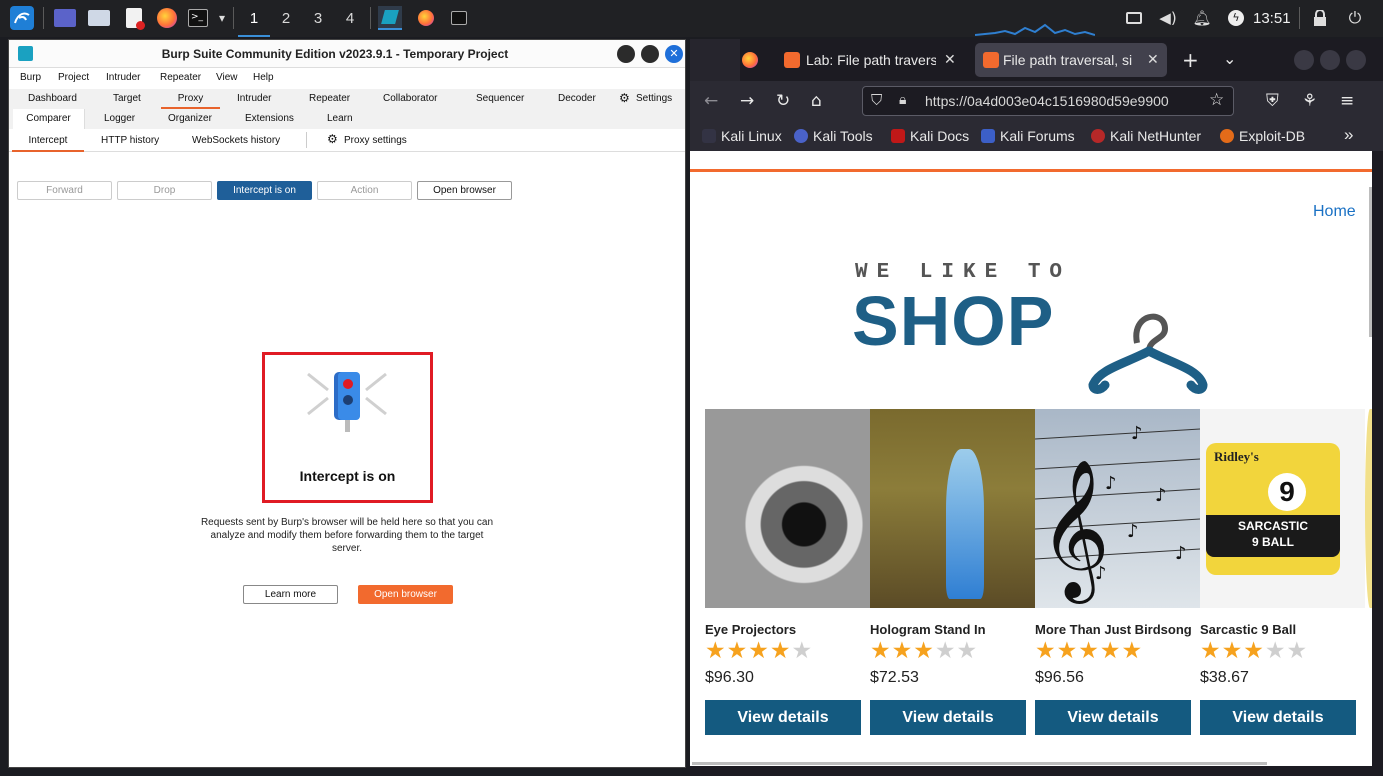 The image size is (1383, 776). Describe the element at coordinates (263, 77) in the screenshot. I see `menu-help: Help` at that location.